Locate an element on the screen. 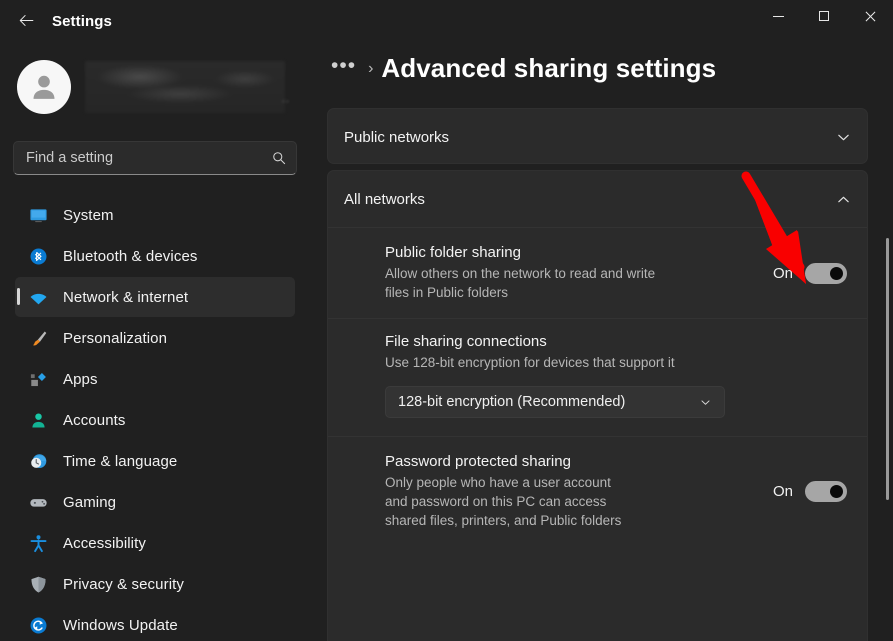 The image size is (893, 641). sidebar-item-windows-update: Windows Update is located at coordinates (155, 623).